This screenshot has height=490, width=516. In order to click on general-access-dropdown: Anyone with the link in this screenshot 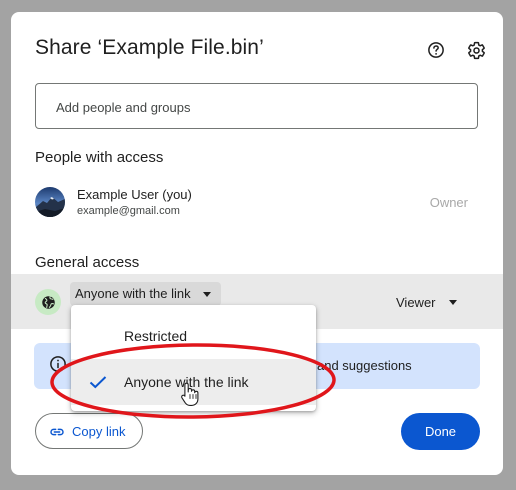, I will do `click(145, 294)`.